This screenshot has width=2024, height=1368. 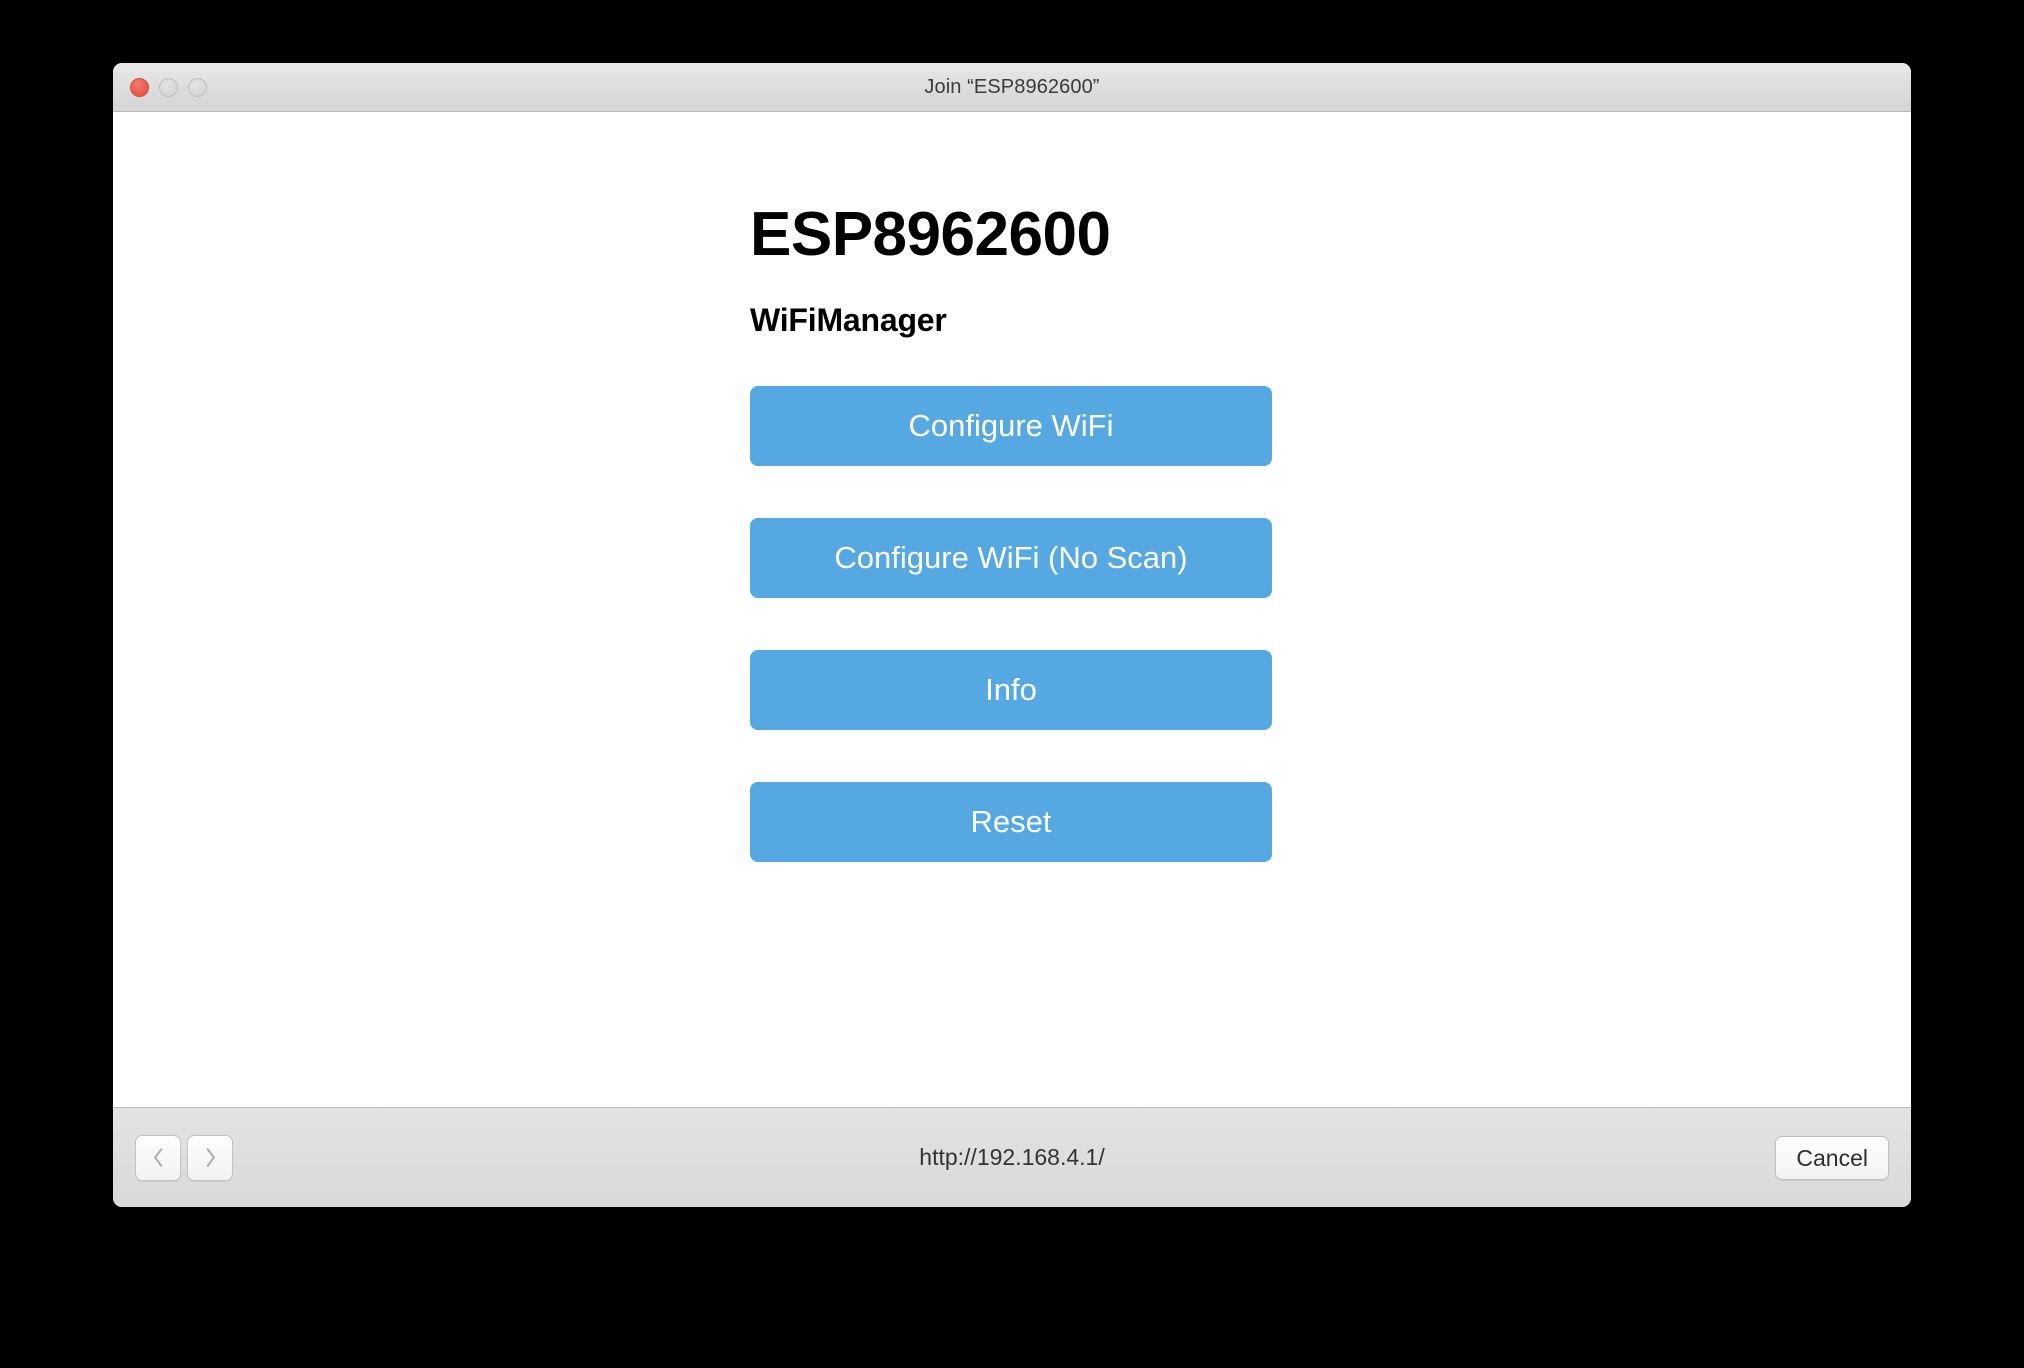 I want to click on page-subtitle: WiFiManager, so click(x=848, y=320).